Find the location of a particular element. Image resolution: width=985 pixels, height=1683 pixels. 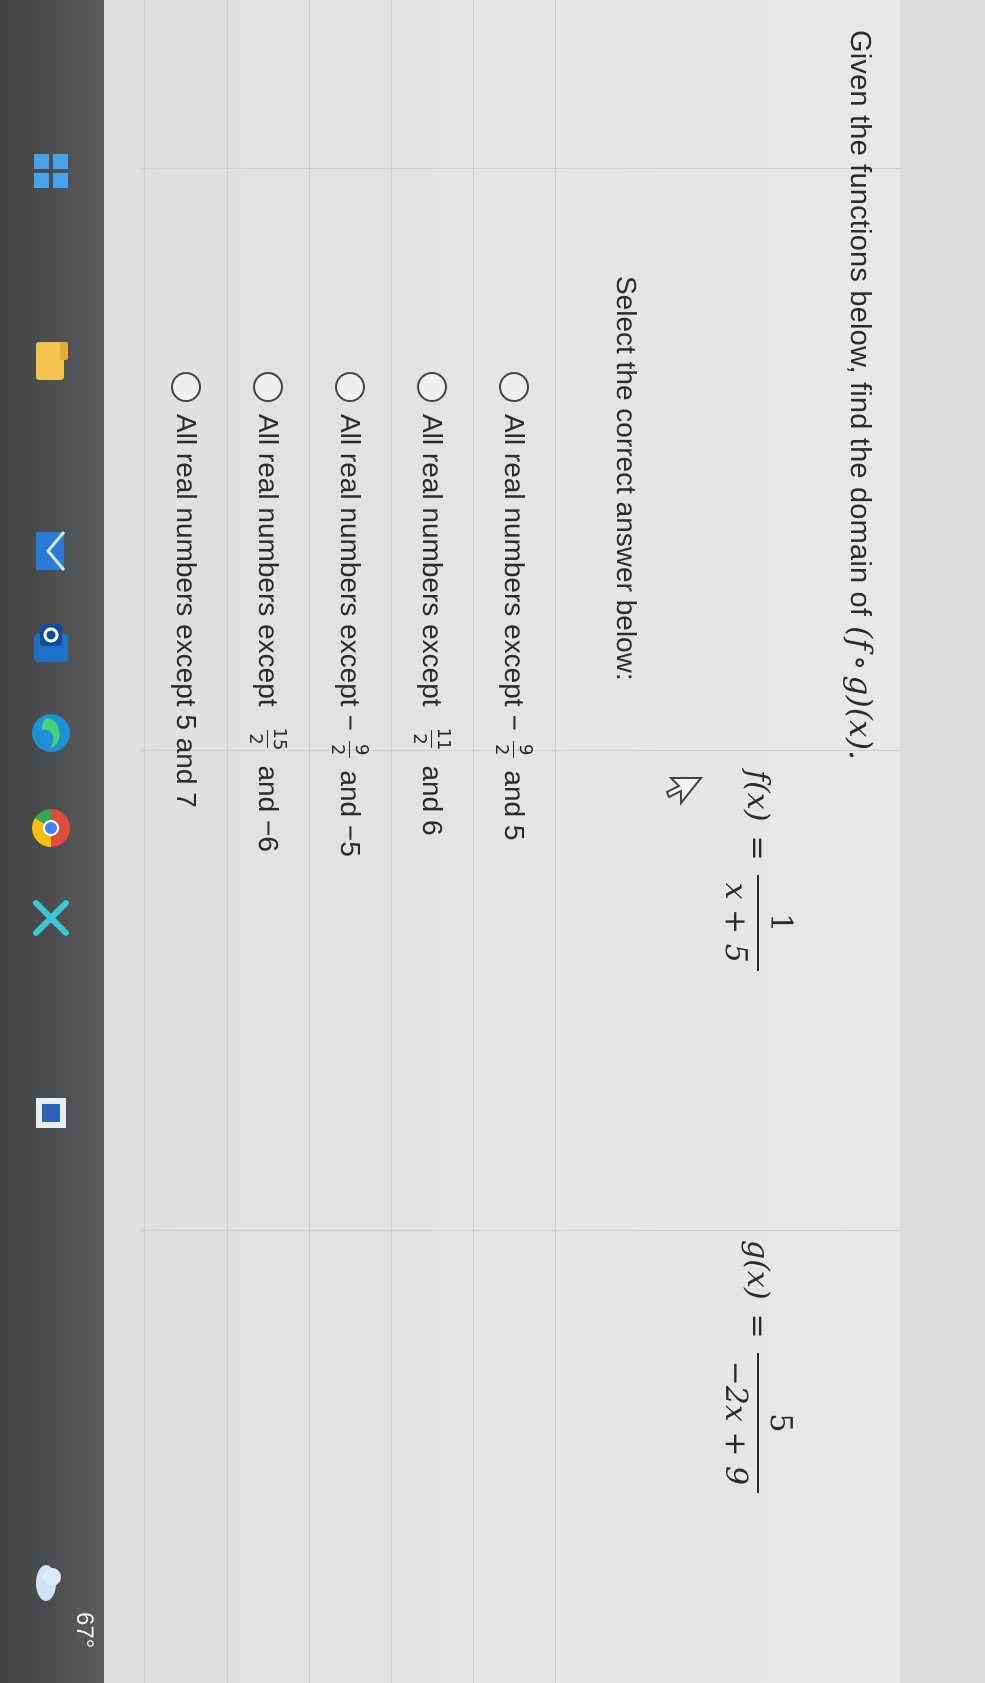

file-explorer-icon is located at coordinates (51, 361).